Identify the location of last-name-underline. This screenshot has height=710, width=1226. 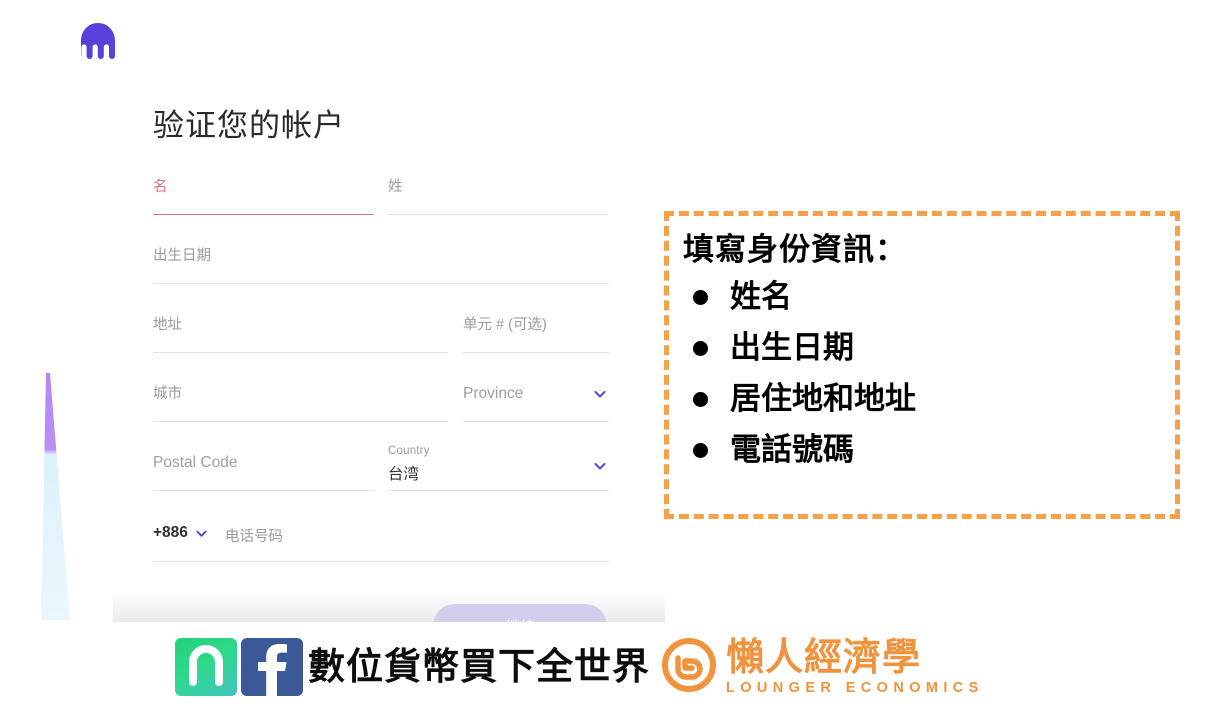
(498, 214).